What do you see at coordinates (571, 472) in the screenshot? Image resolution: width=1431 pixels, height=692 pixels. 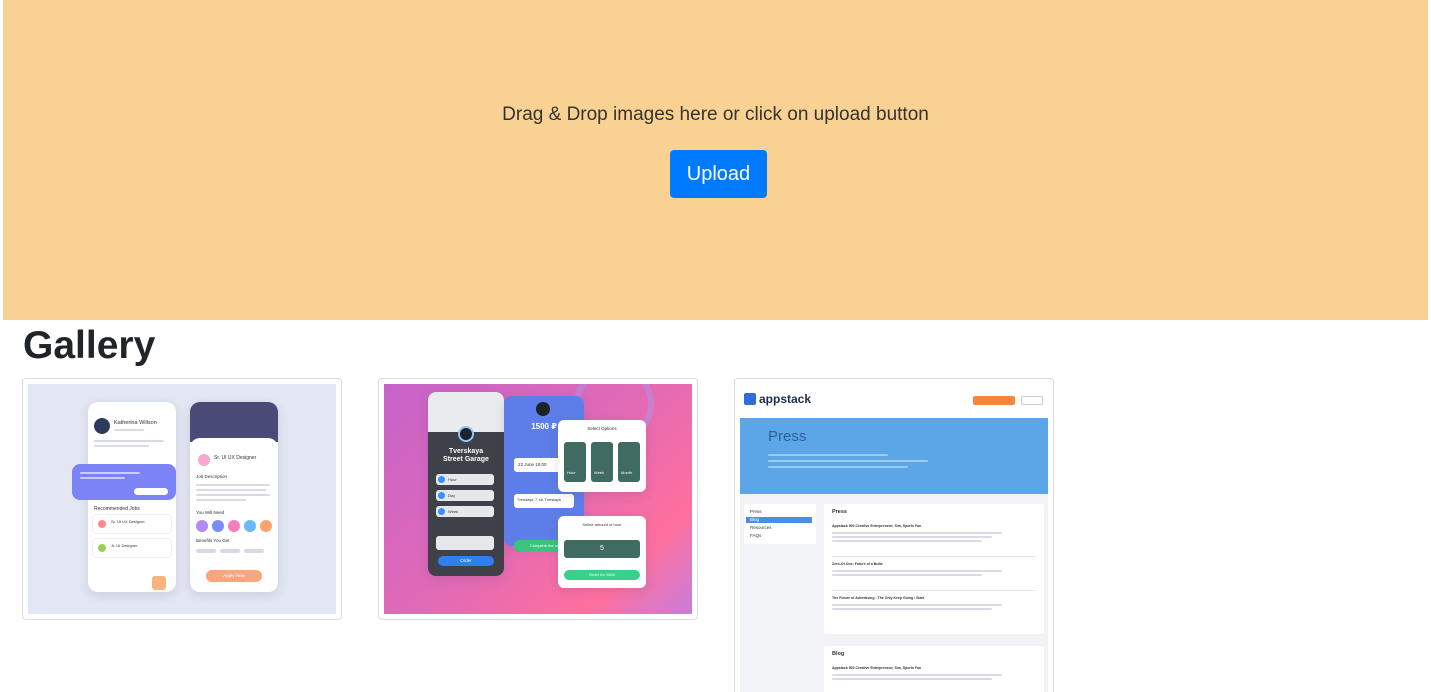 I see `option-1: Hour` at bounding box center [571, 472].